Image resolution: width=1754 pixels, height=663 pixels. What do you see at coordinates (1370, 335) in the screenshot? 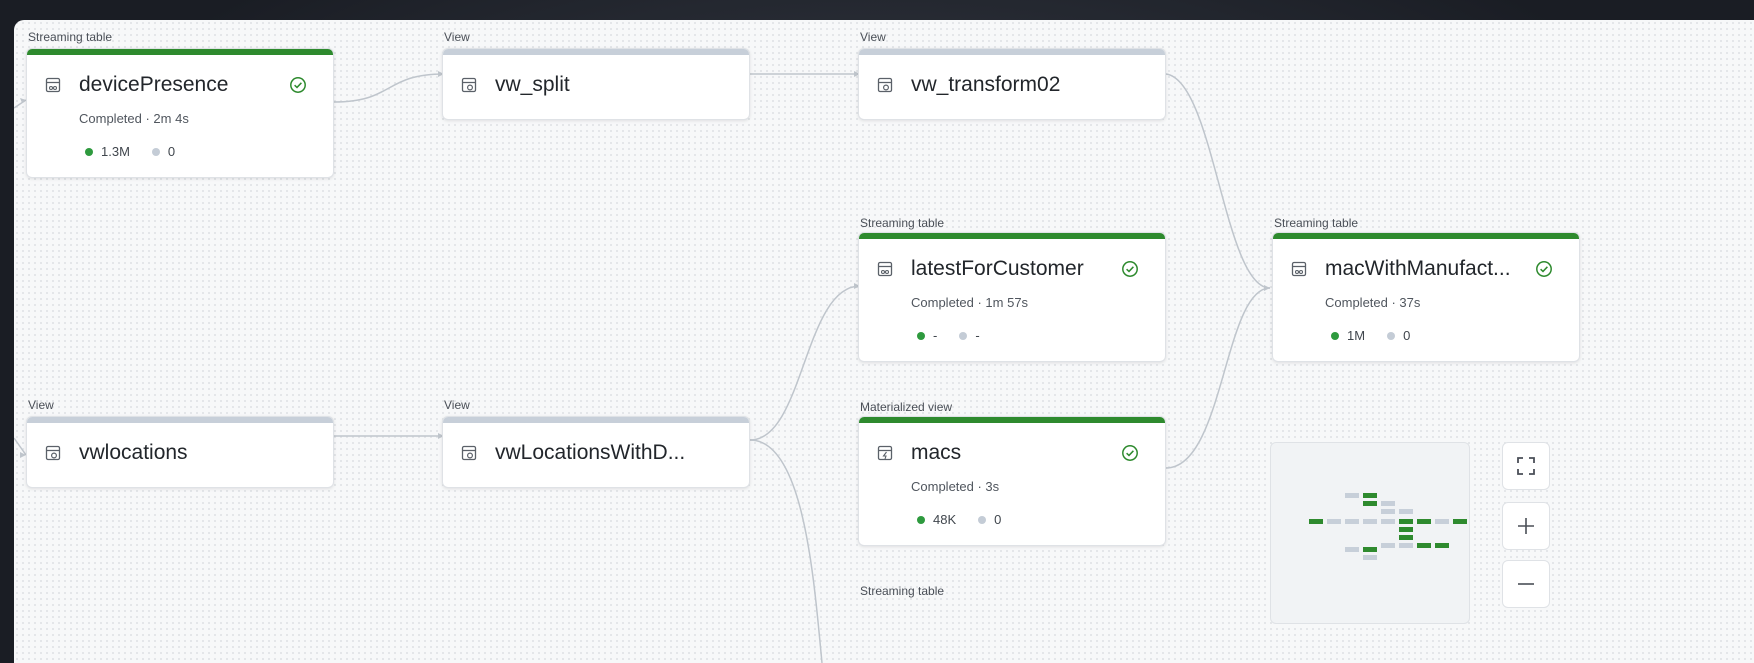
I see `node-metrics: 1M 0` at bounding box center [1370, 335].